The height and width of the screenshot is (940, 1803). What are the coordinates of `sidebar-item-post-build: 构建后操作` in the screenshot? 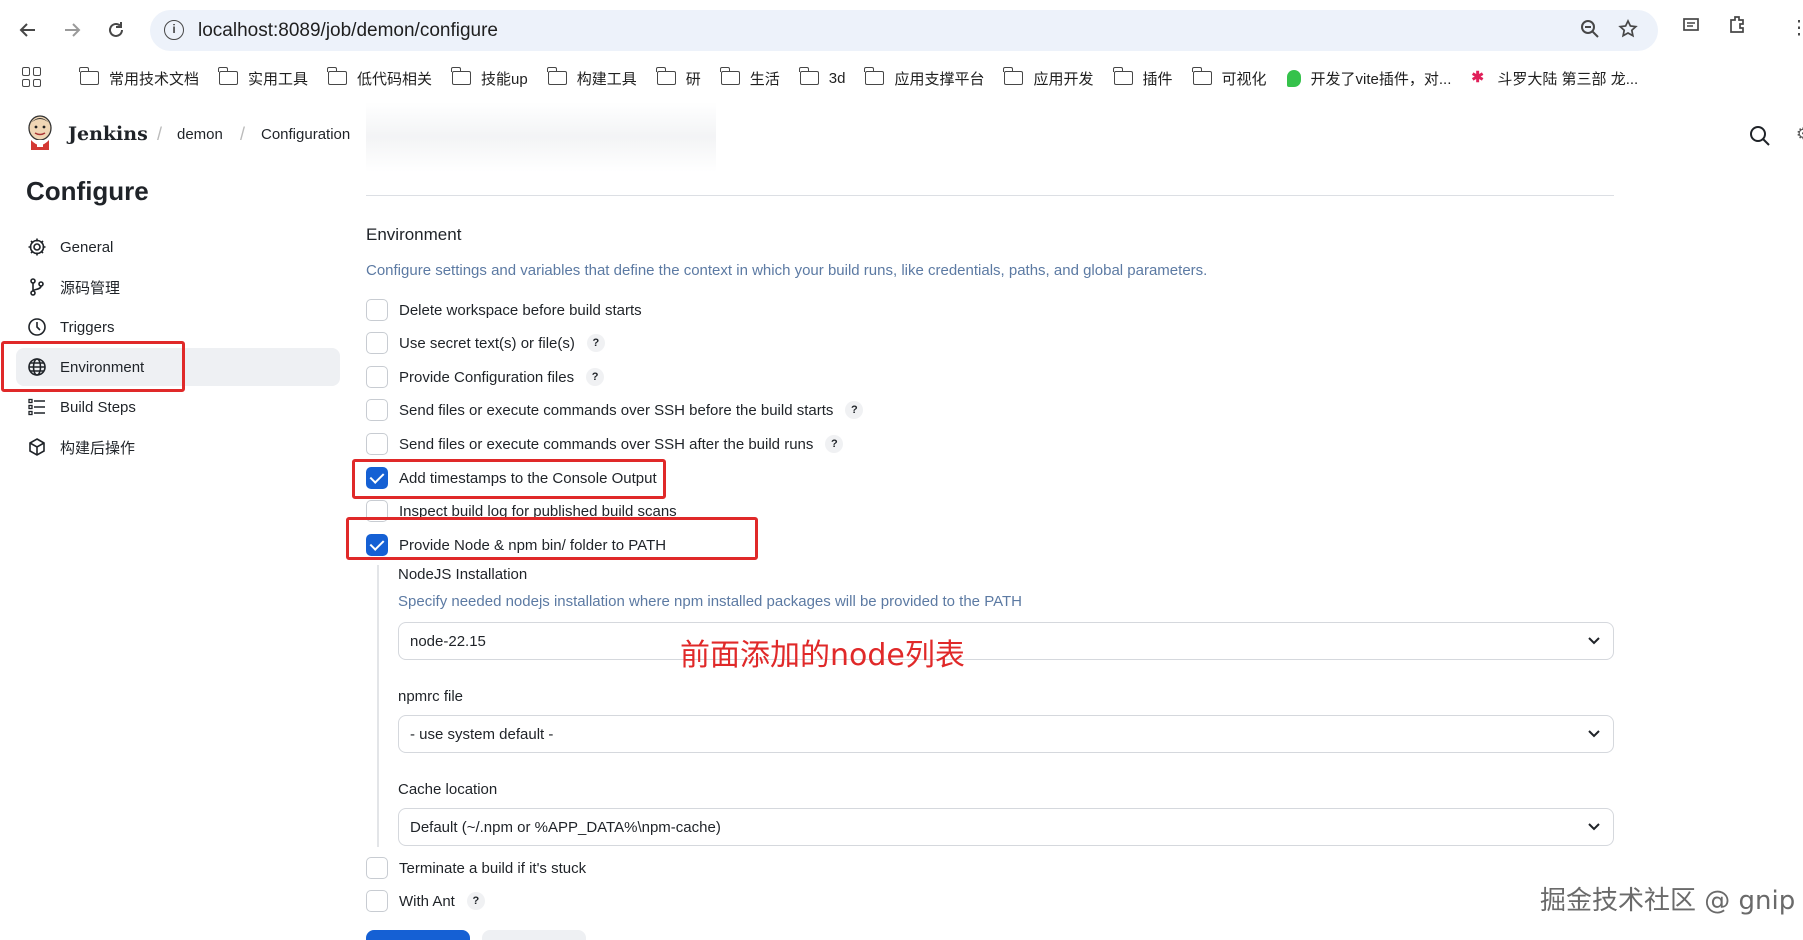 It's located at (178, 447).